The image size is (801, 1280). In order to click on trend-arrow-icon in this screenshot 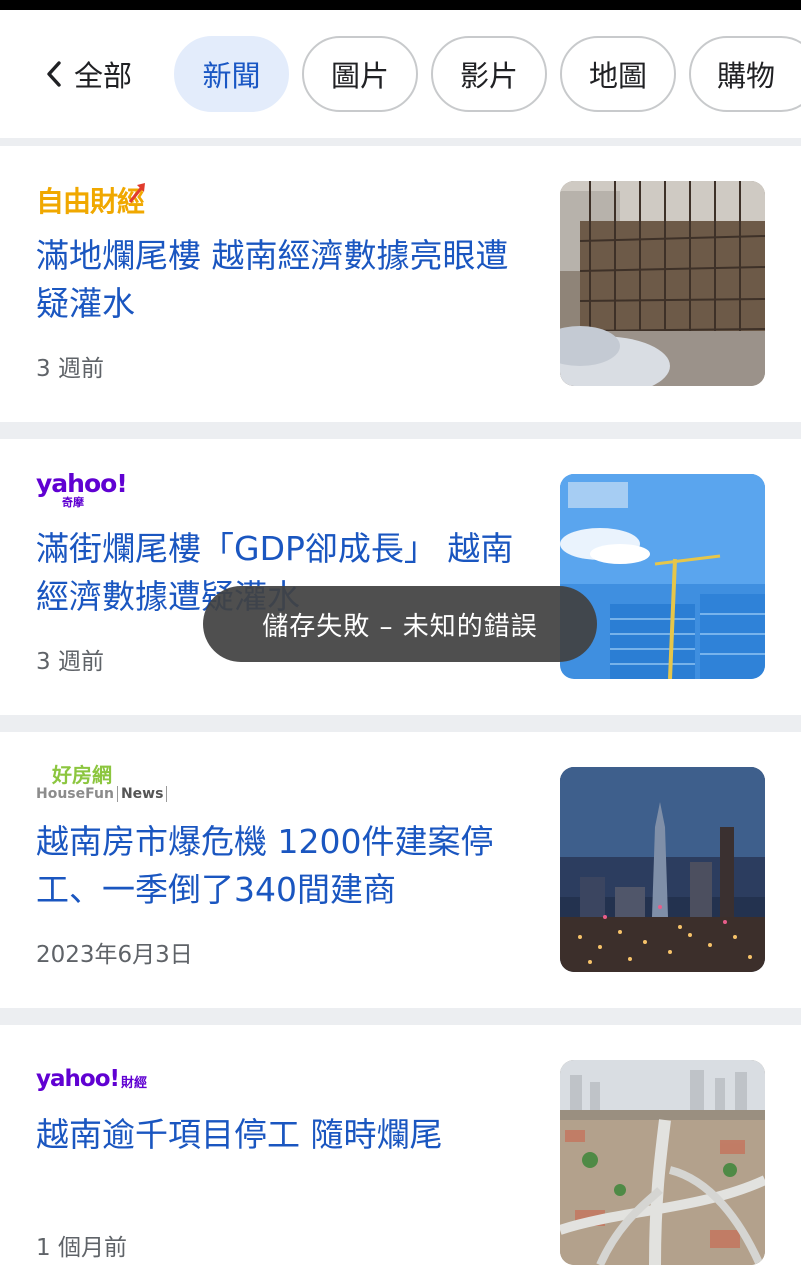, I will do `click(137, 193)`.